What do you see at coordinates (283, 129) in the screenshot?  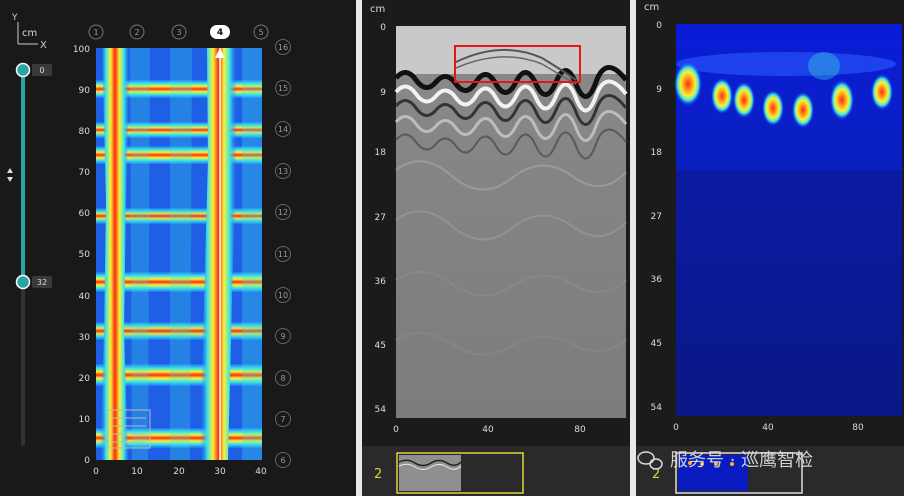 I see `side-channel-label: 14` at bounding box center [283, 129].